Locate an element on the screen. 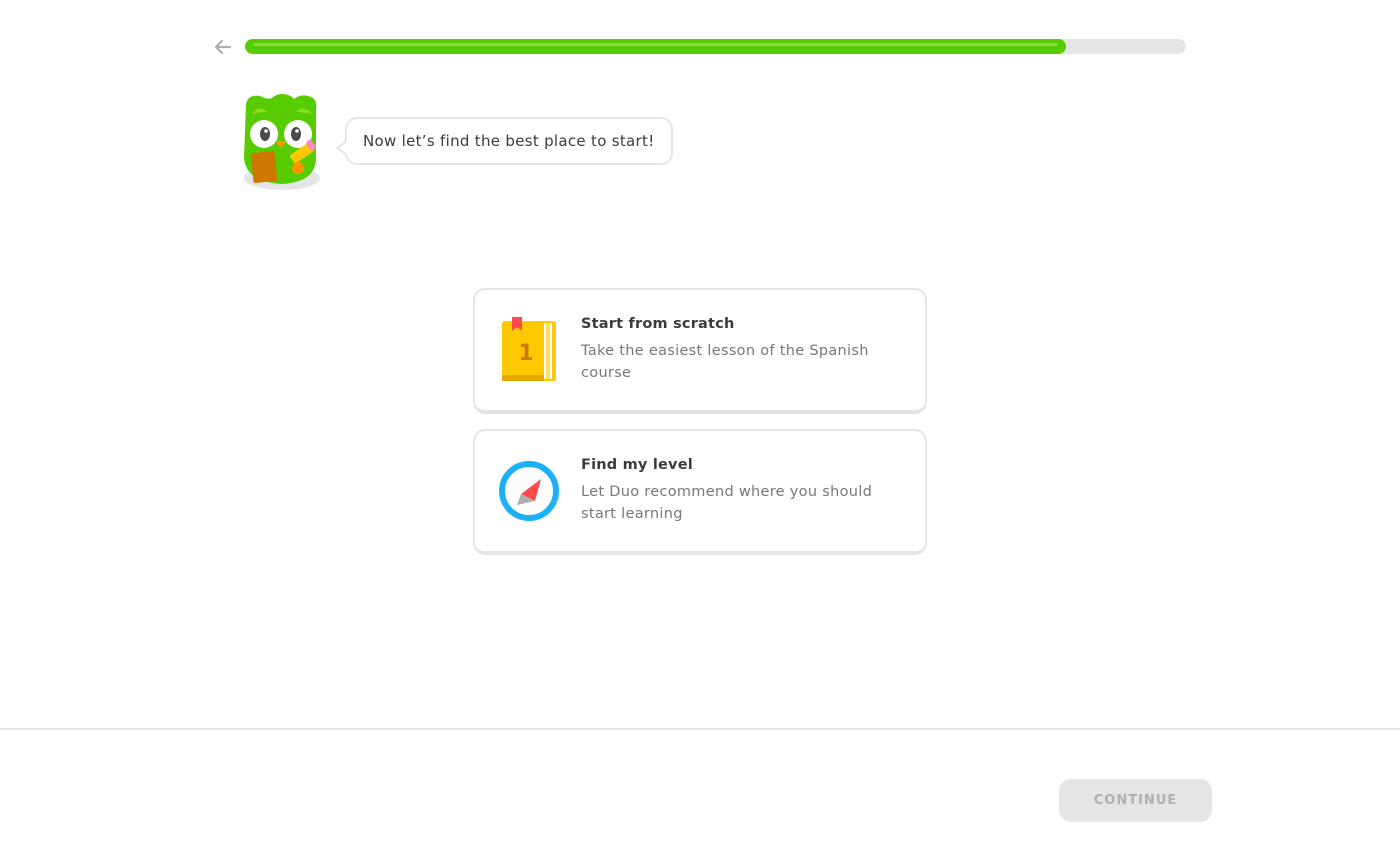  speech-bubble: Now let’s find the best place to start! is located at coordinates (504, 141).